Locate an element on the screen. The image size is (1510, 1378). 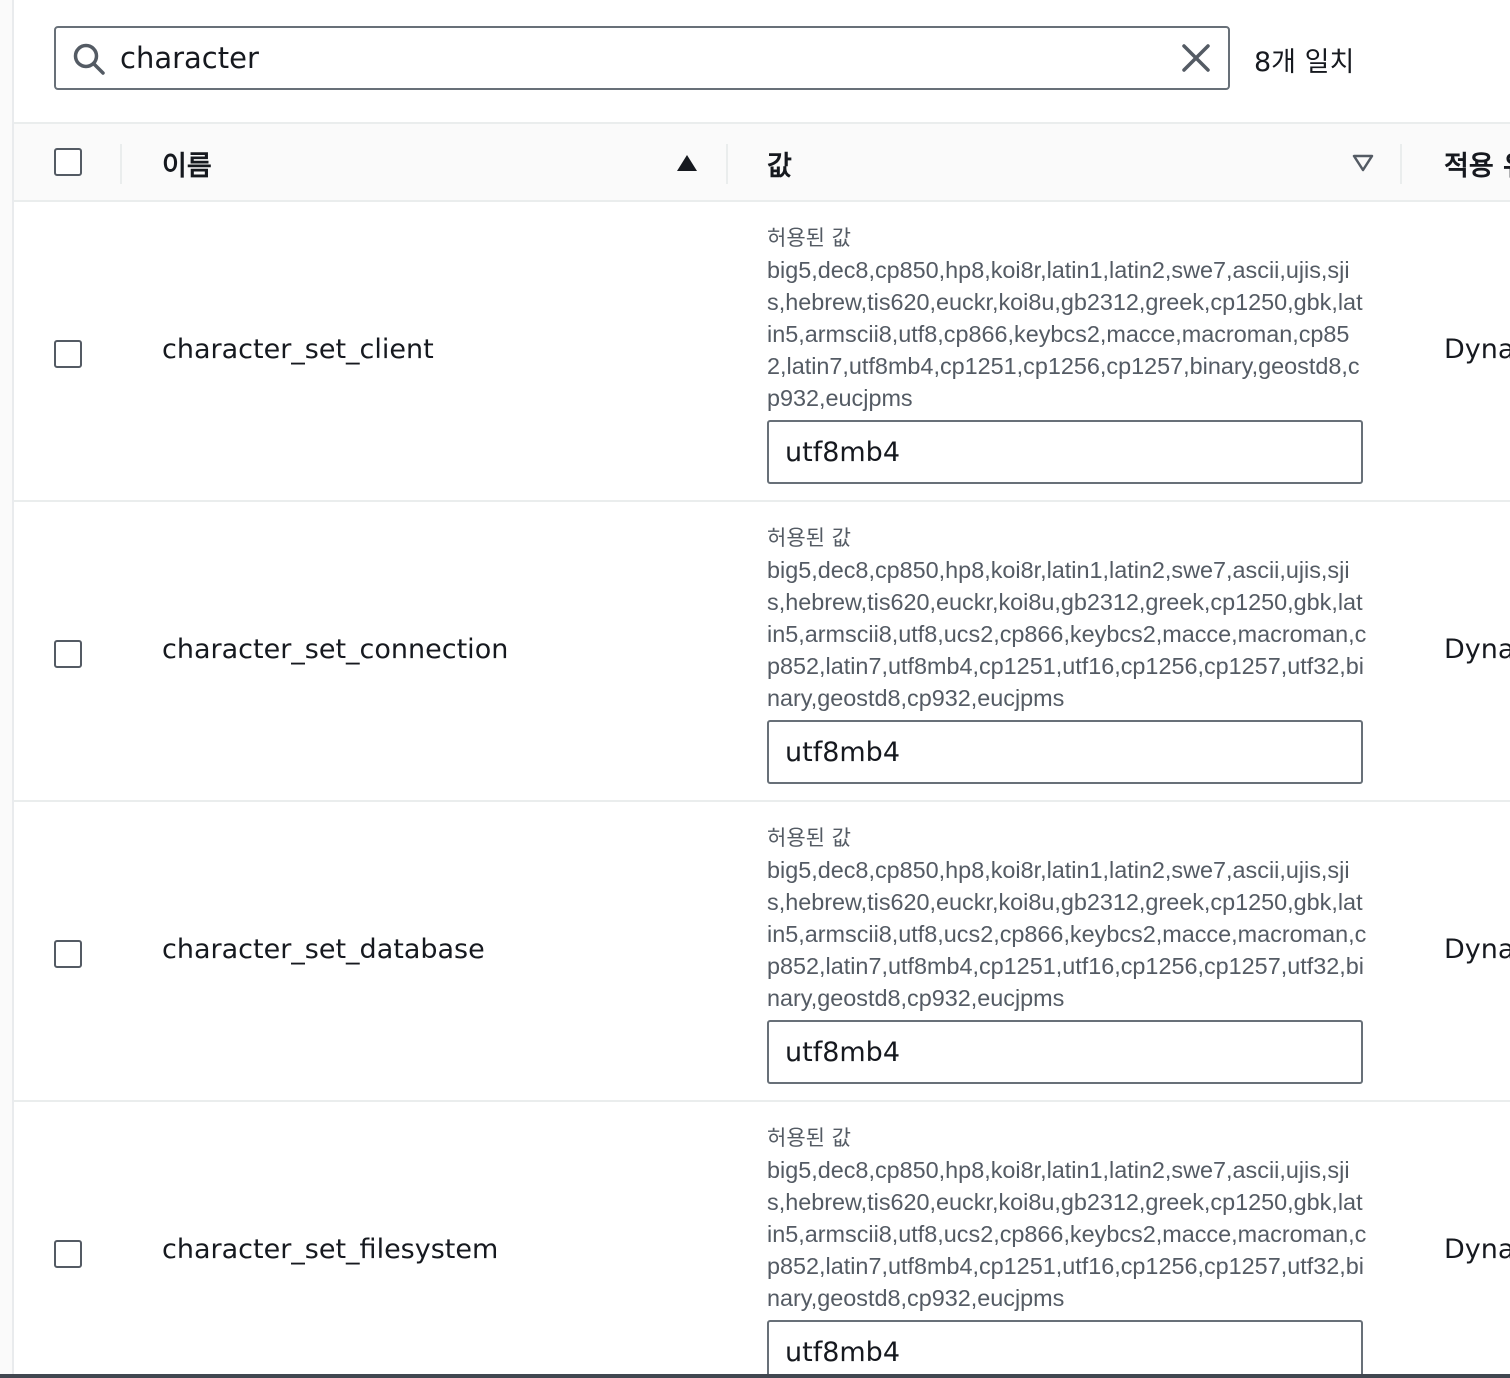
table-header: 이름 값 적용 유 is located at coordinates (762, 162).